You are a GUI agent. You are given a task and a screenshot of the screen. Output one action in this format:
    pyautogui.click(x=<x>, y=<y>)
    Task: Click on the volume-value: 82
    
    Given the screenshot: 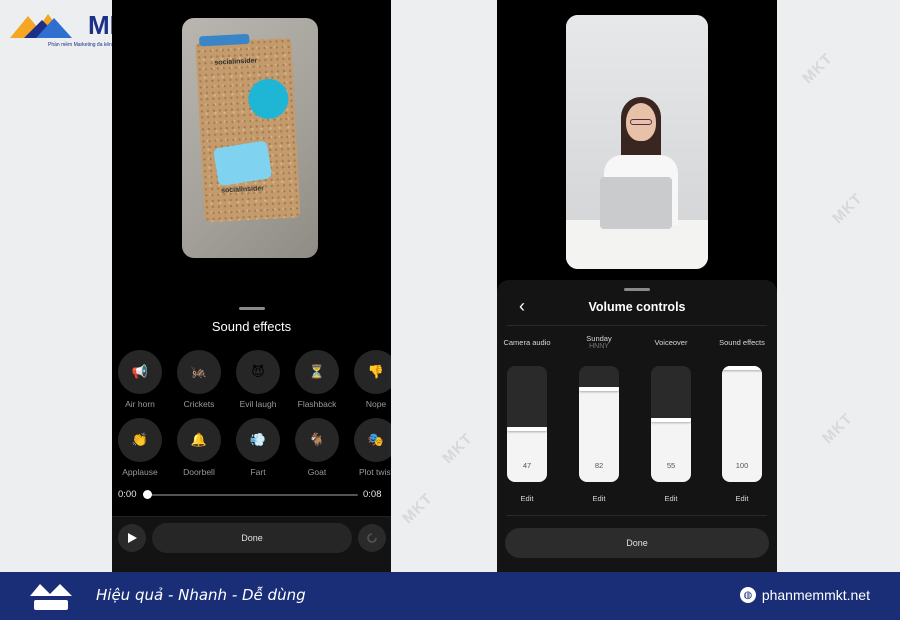 What is the action you would take?
    pyautogui.click(x=599, y=465)
    